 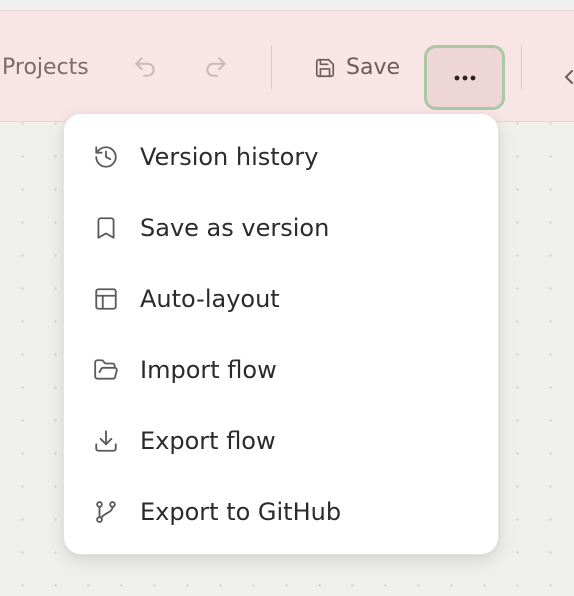 What do you see at coordinates (106, 157) in the screenshot?
I see `history-icon` at bounding box center [106, 157].